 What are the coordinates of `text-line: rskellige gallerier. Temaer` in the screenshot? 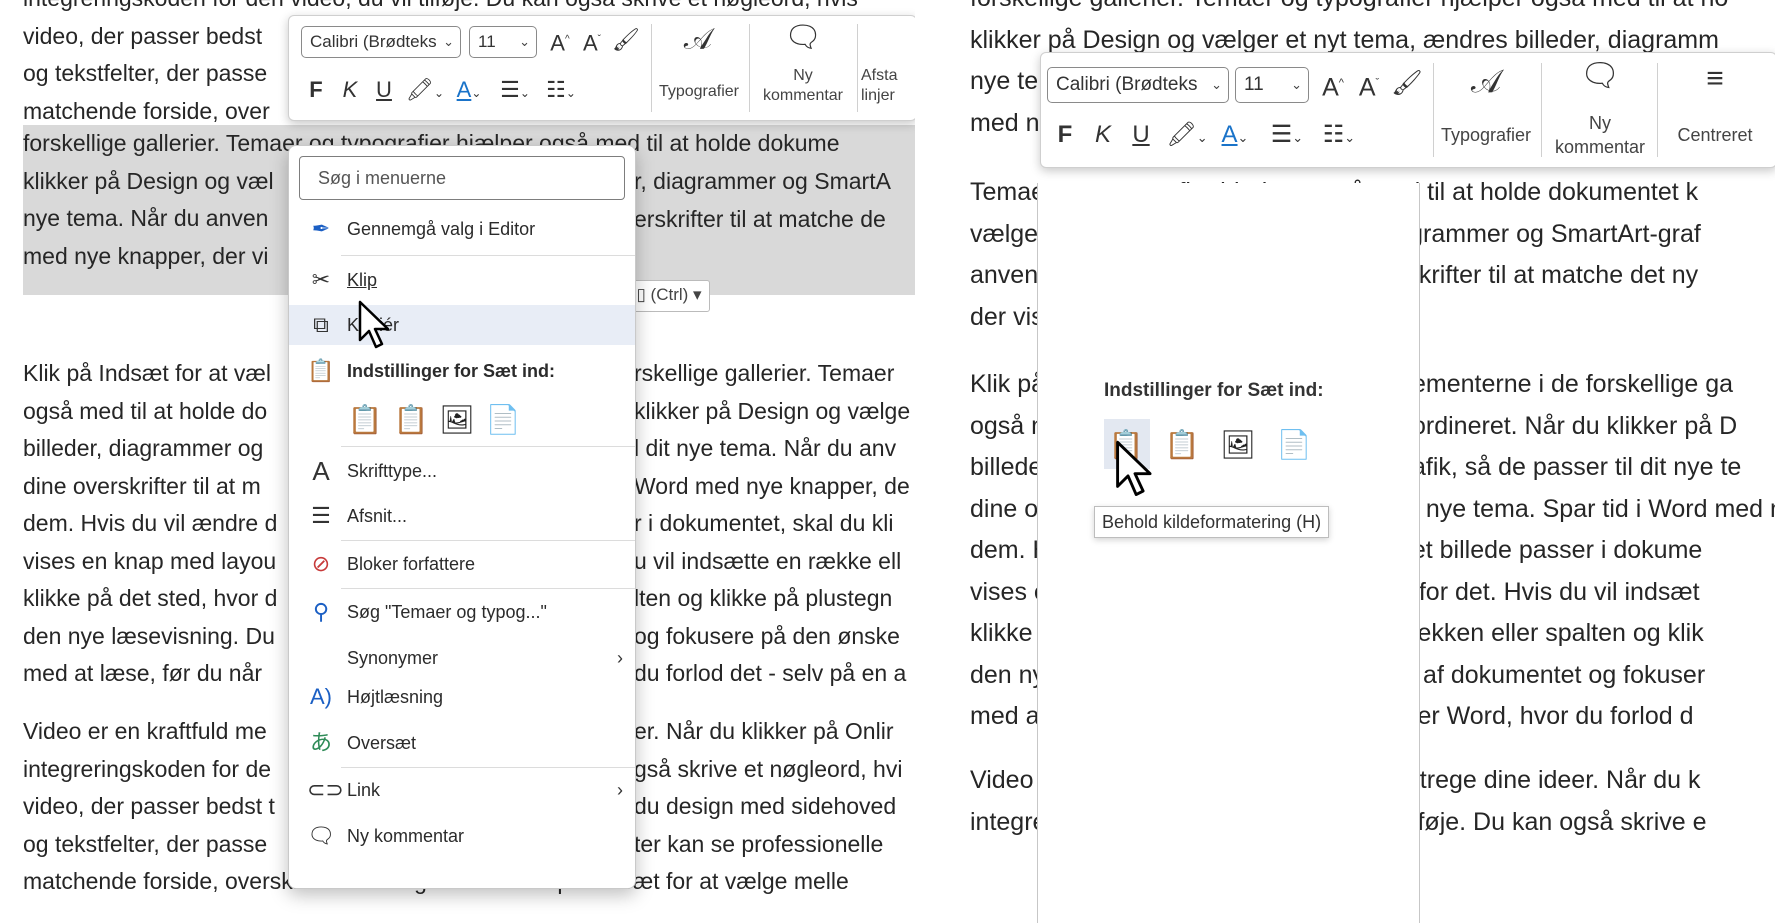 It's located at (764, 373).